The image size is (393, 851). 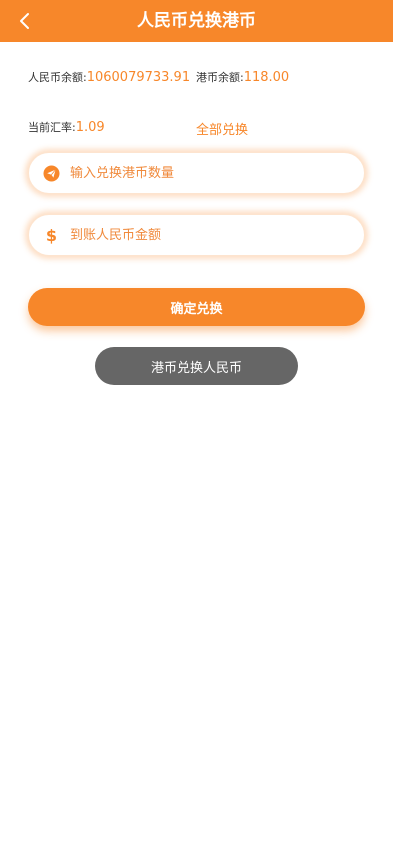 I want to click on page-title: 人民币兑换港币, so click(x=196, y=21).